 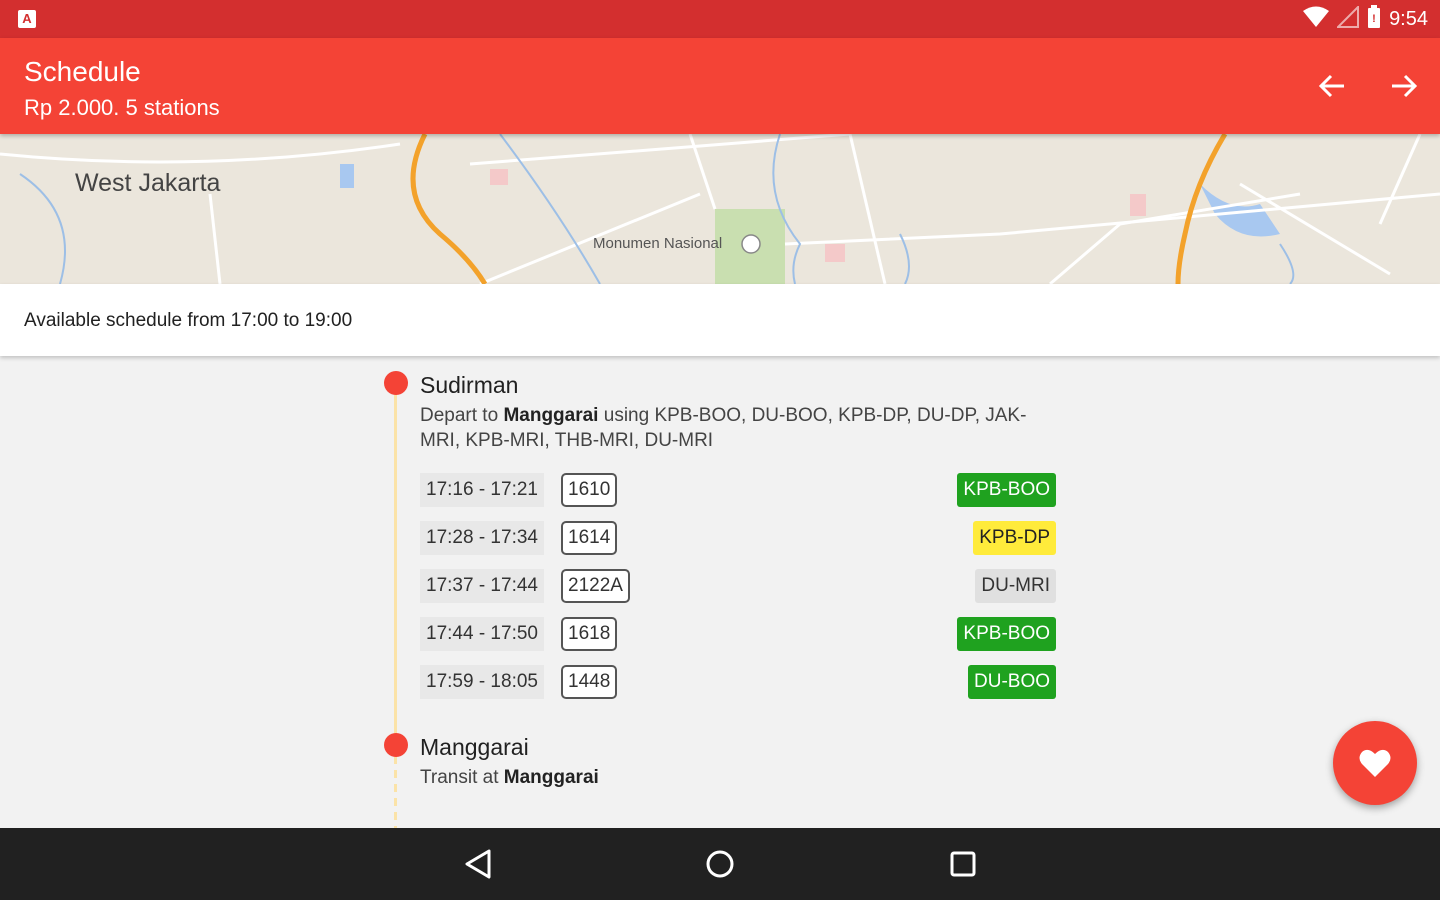 What do you see at coordinates (395, 792) in the screenshot?
I see `timeline-line-dashed` at bounding box center [395, 792].